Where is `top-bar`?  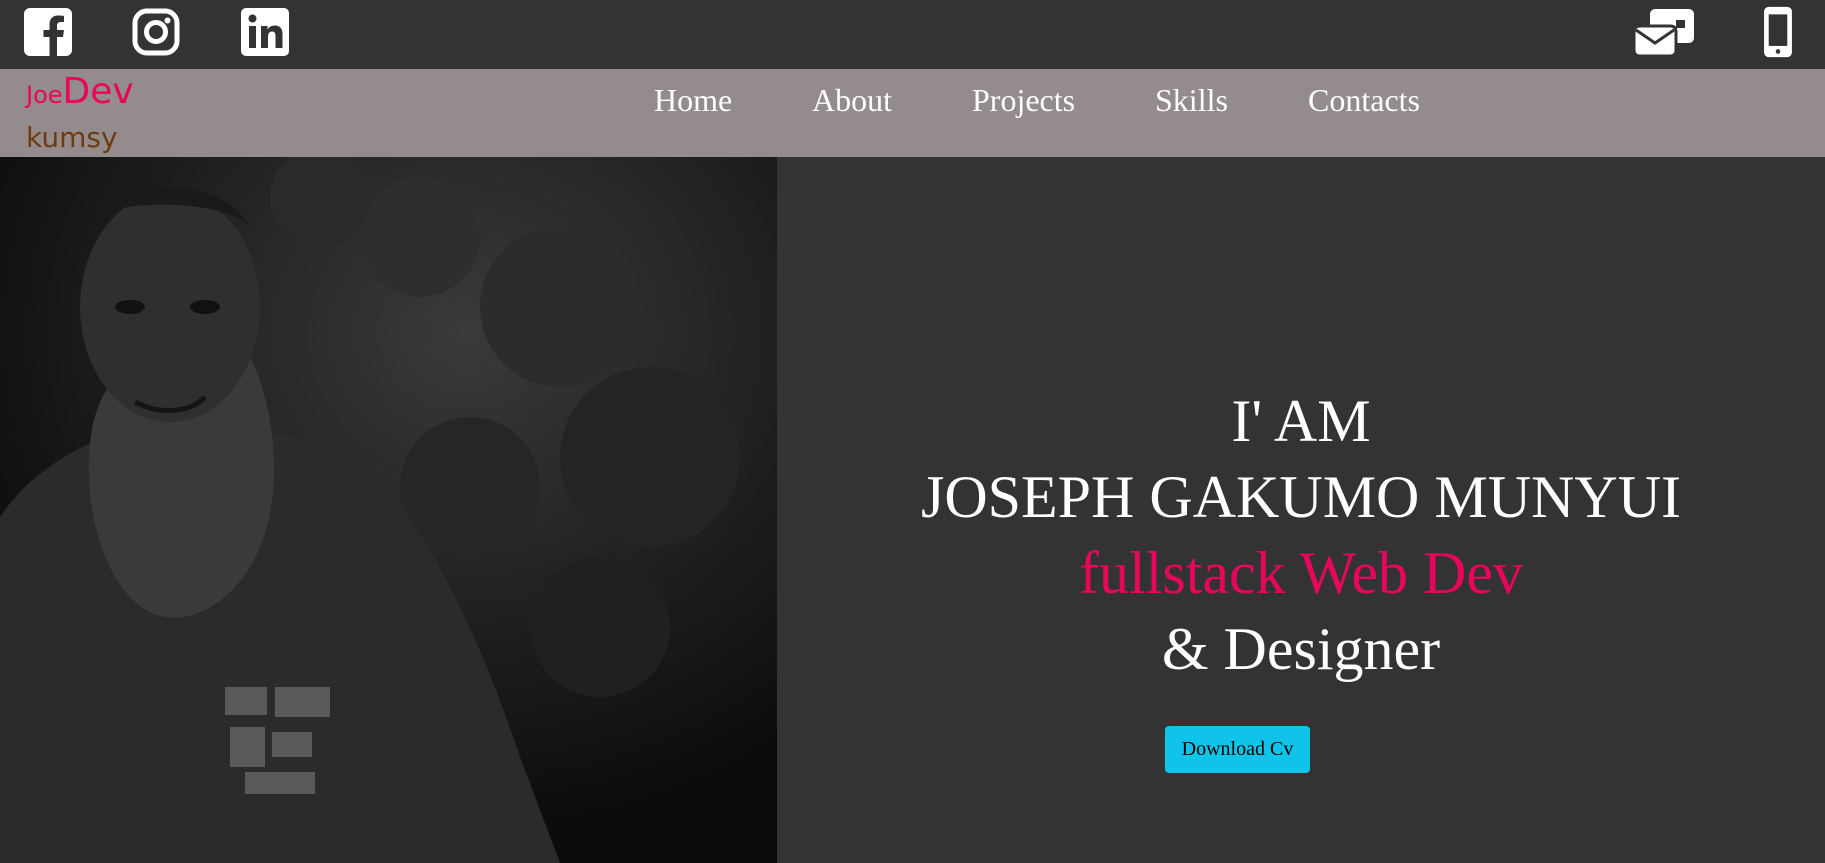 top-bar is located at coordinates (912, 34).